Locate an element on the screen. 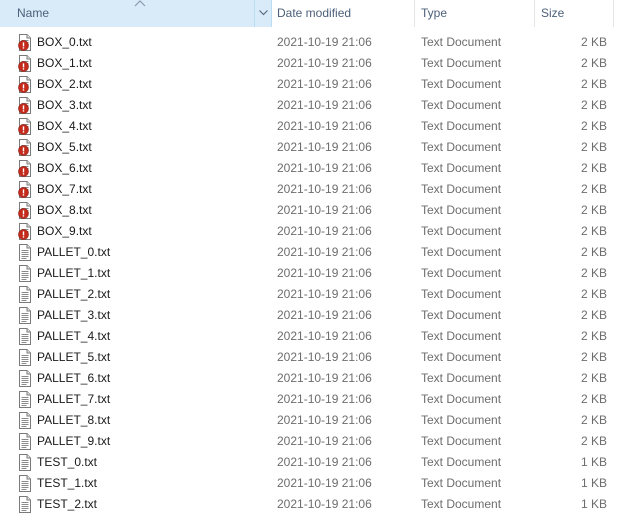 The height and width of the screenshot is (527, 630). column-filter-dropdown-button is located at coordinates (262, 13).